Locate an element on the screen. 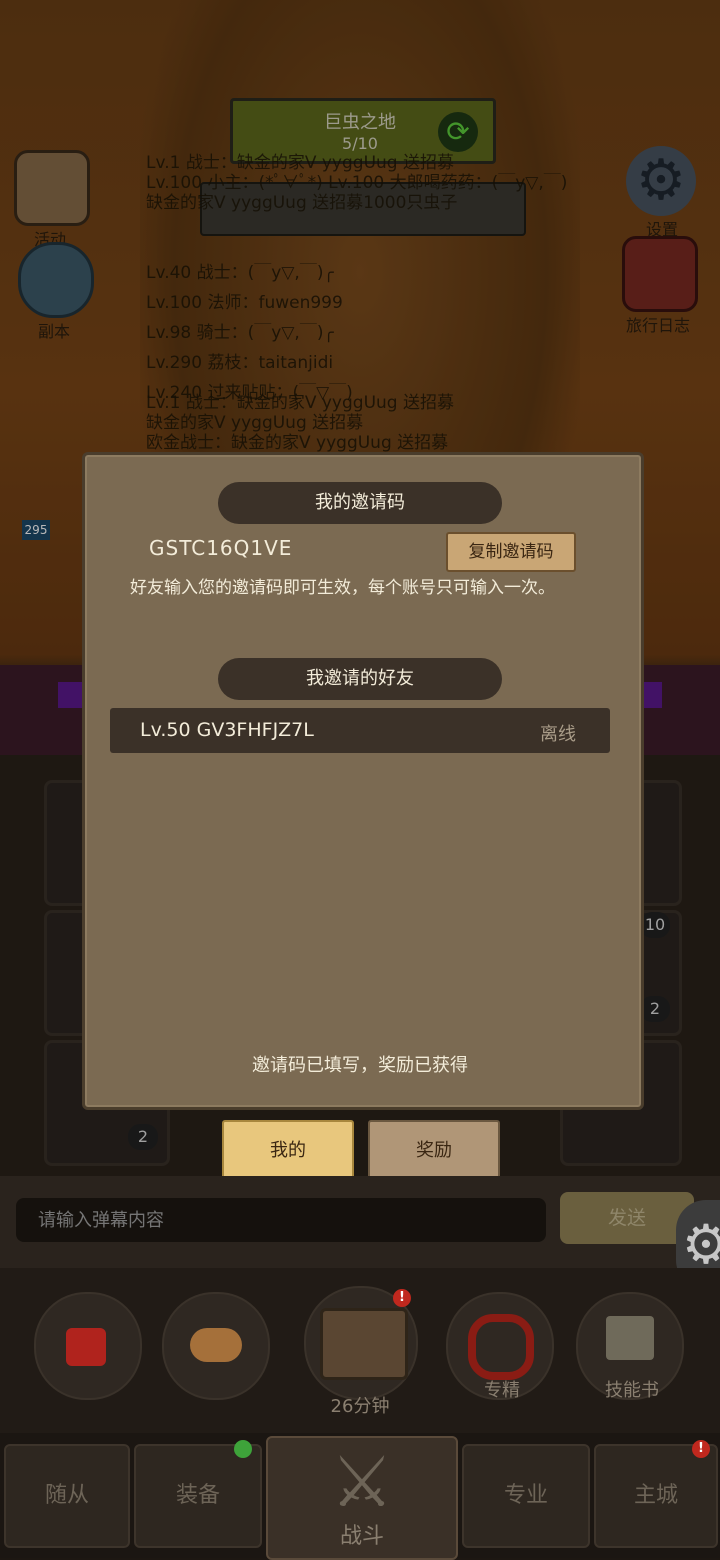 The height and width of the screenshot is (1560, 720). potion-button is located at coordinates (88, 1346).